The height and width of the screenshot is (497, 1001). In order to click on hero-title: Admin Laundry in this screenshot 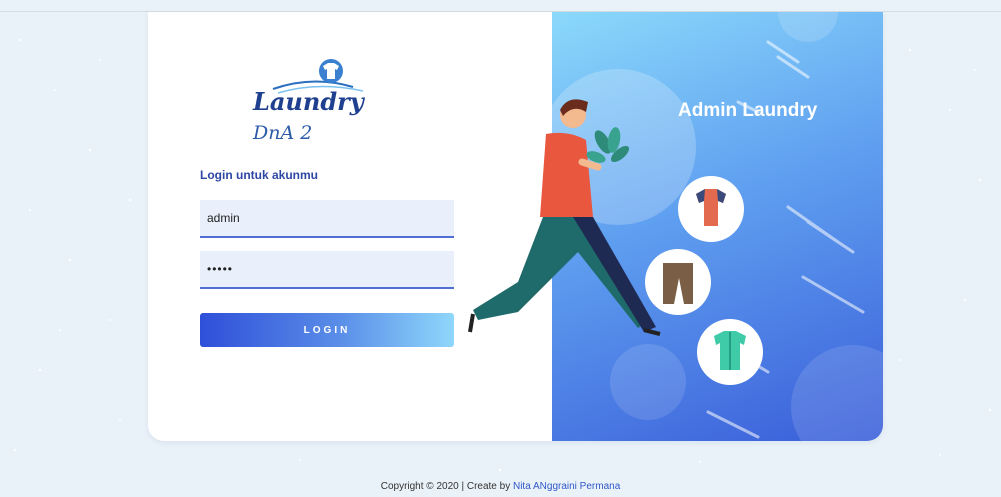, I will do `click(748, 110)`.